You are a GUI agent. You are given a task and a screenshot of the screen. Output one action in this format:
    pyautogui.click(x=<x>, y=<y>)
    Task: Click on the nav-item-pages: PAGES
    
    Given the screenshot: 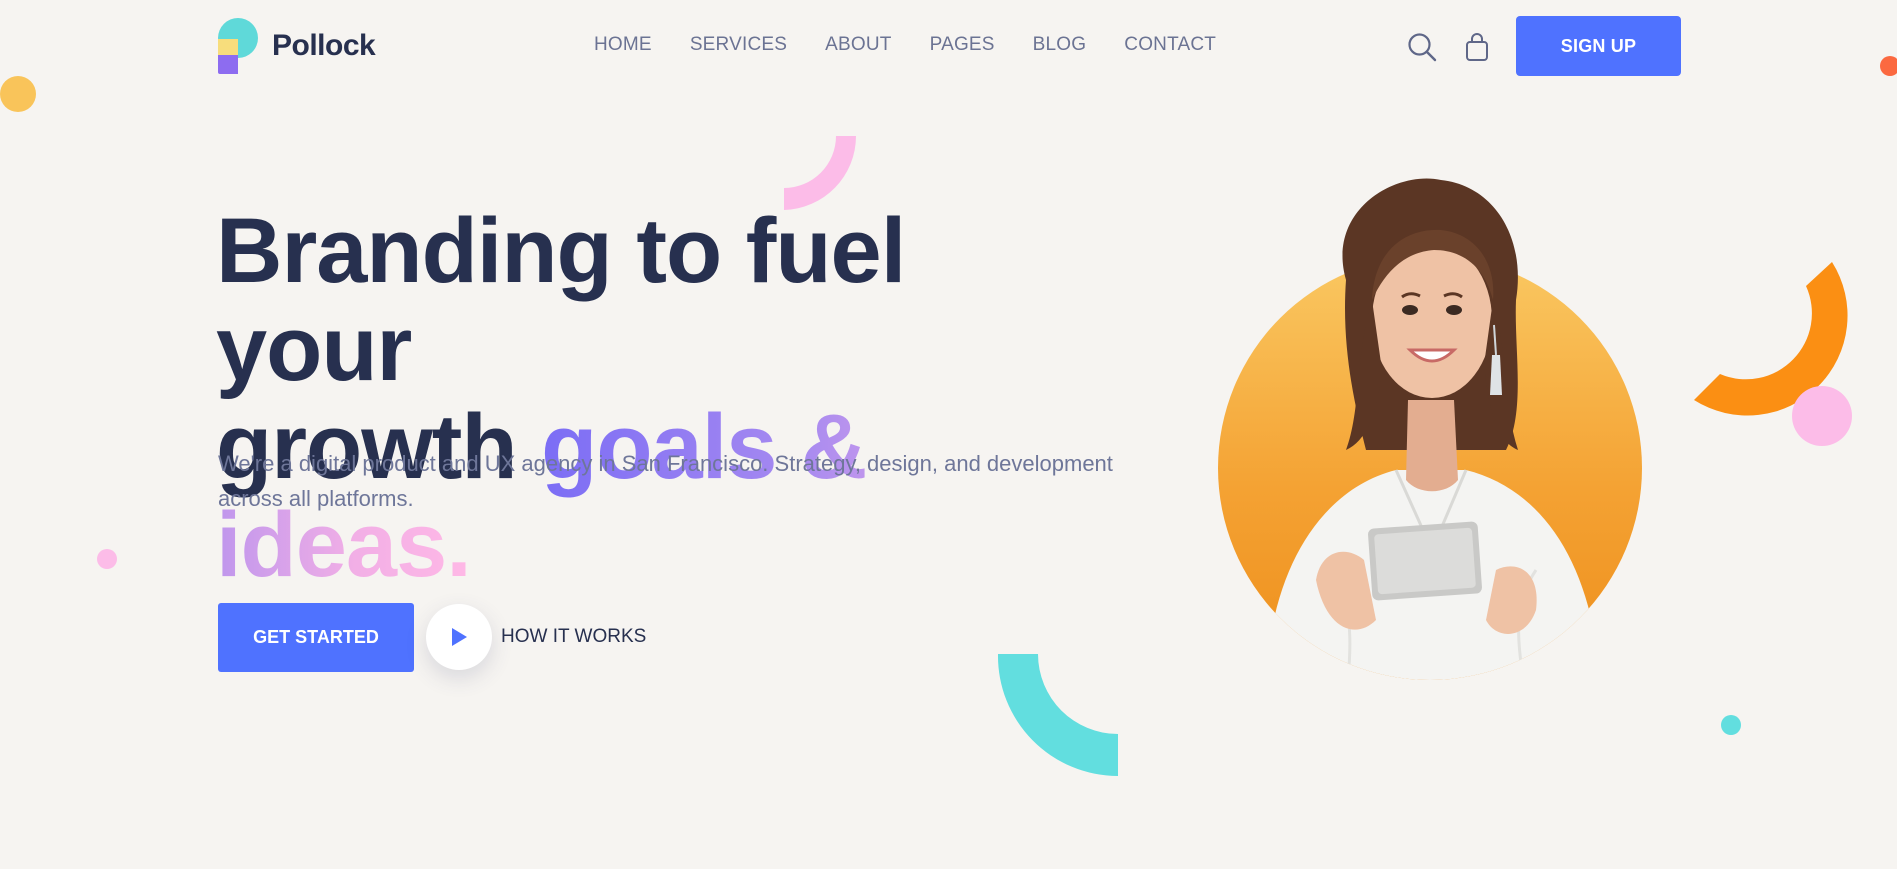 What is the action you would take?
    pyautogui.click(x=962, y=45)
    